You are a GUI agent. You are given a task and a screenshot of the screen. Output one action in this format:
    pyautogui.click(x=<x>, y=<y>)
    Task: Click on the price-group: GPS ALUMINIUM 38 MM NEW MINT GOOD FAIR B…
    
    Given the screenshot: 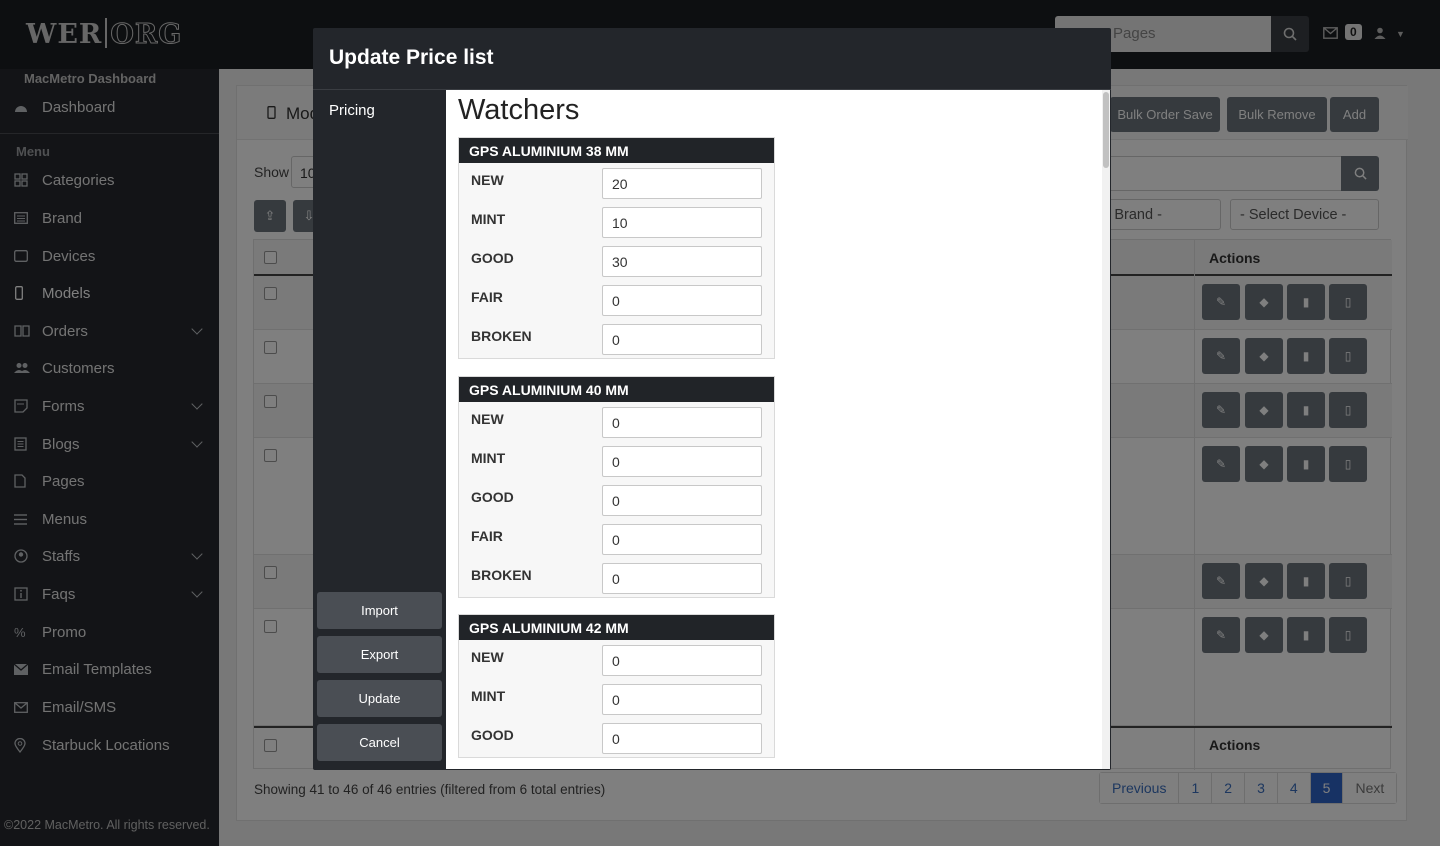 What is the action you would take?
    pyautogui.click(x=616, y=248)
    